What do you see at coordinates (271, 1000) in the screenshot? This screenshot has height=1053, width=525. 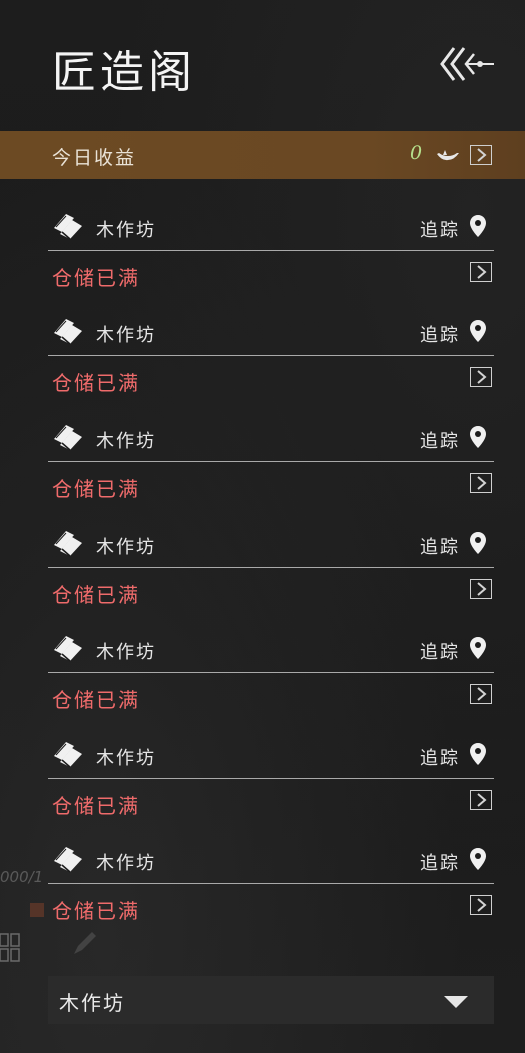 I see `workshop-filter-dropdown: 木作坊` at bounding box center [271, 1000].